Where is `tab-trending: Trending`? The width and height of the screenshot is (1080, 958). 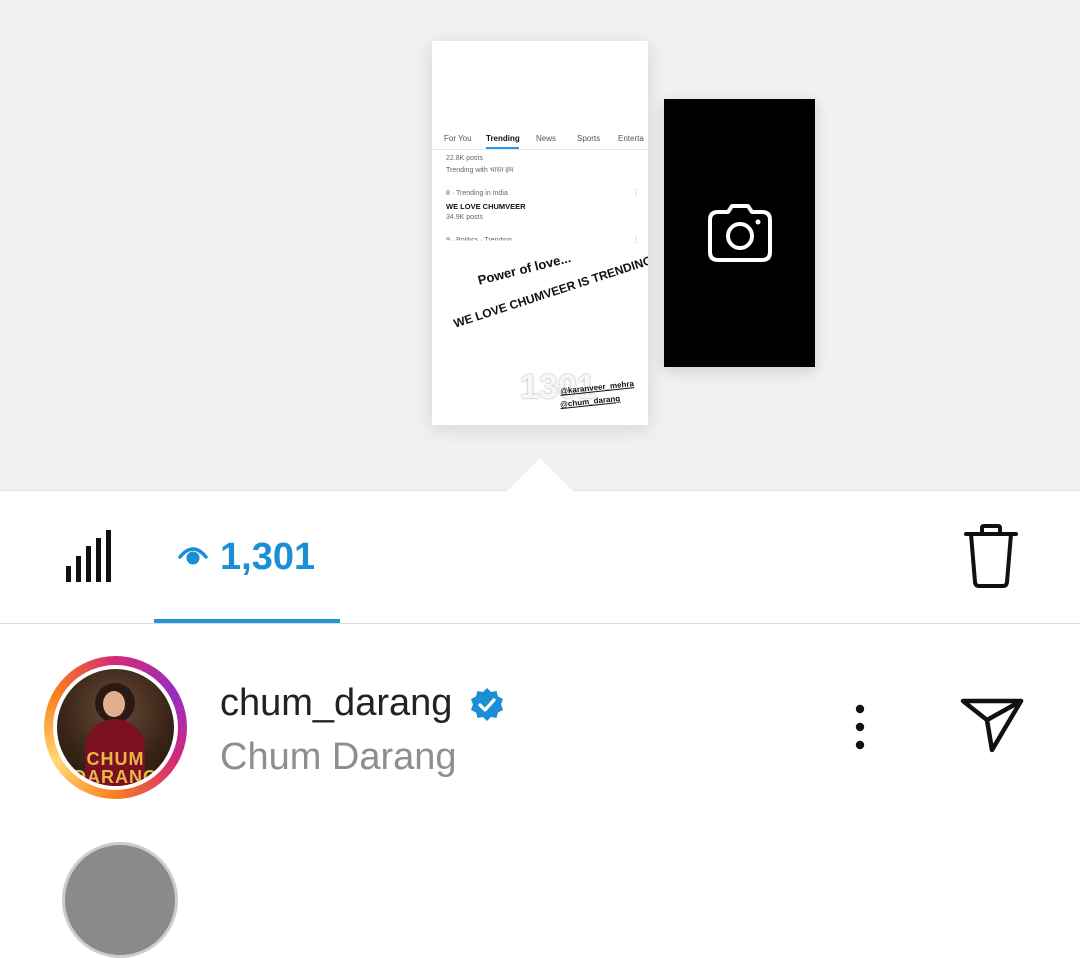
tab-trending: Trending is located at coordinates (503, 138).